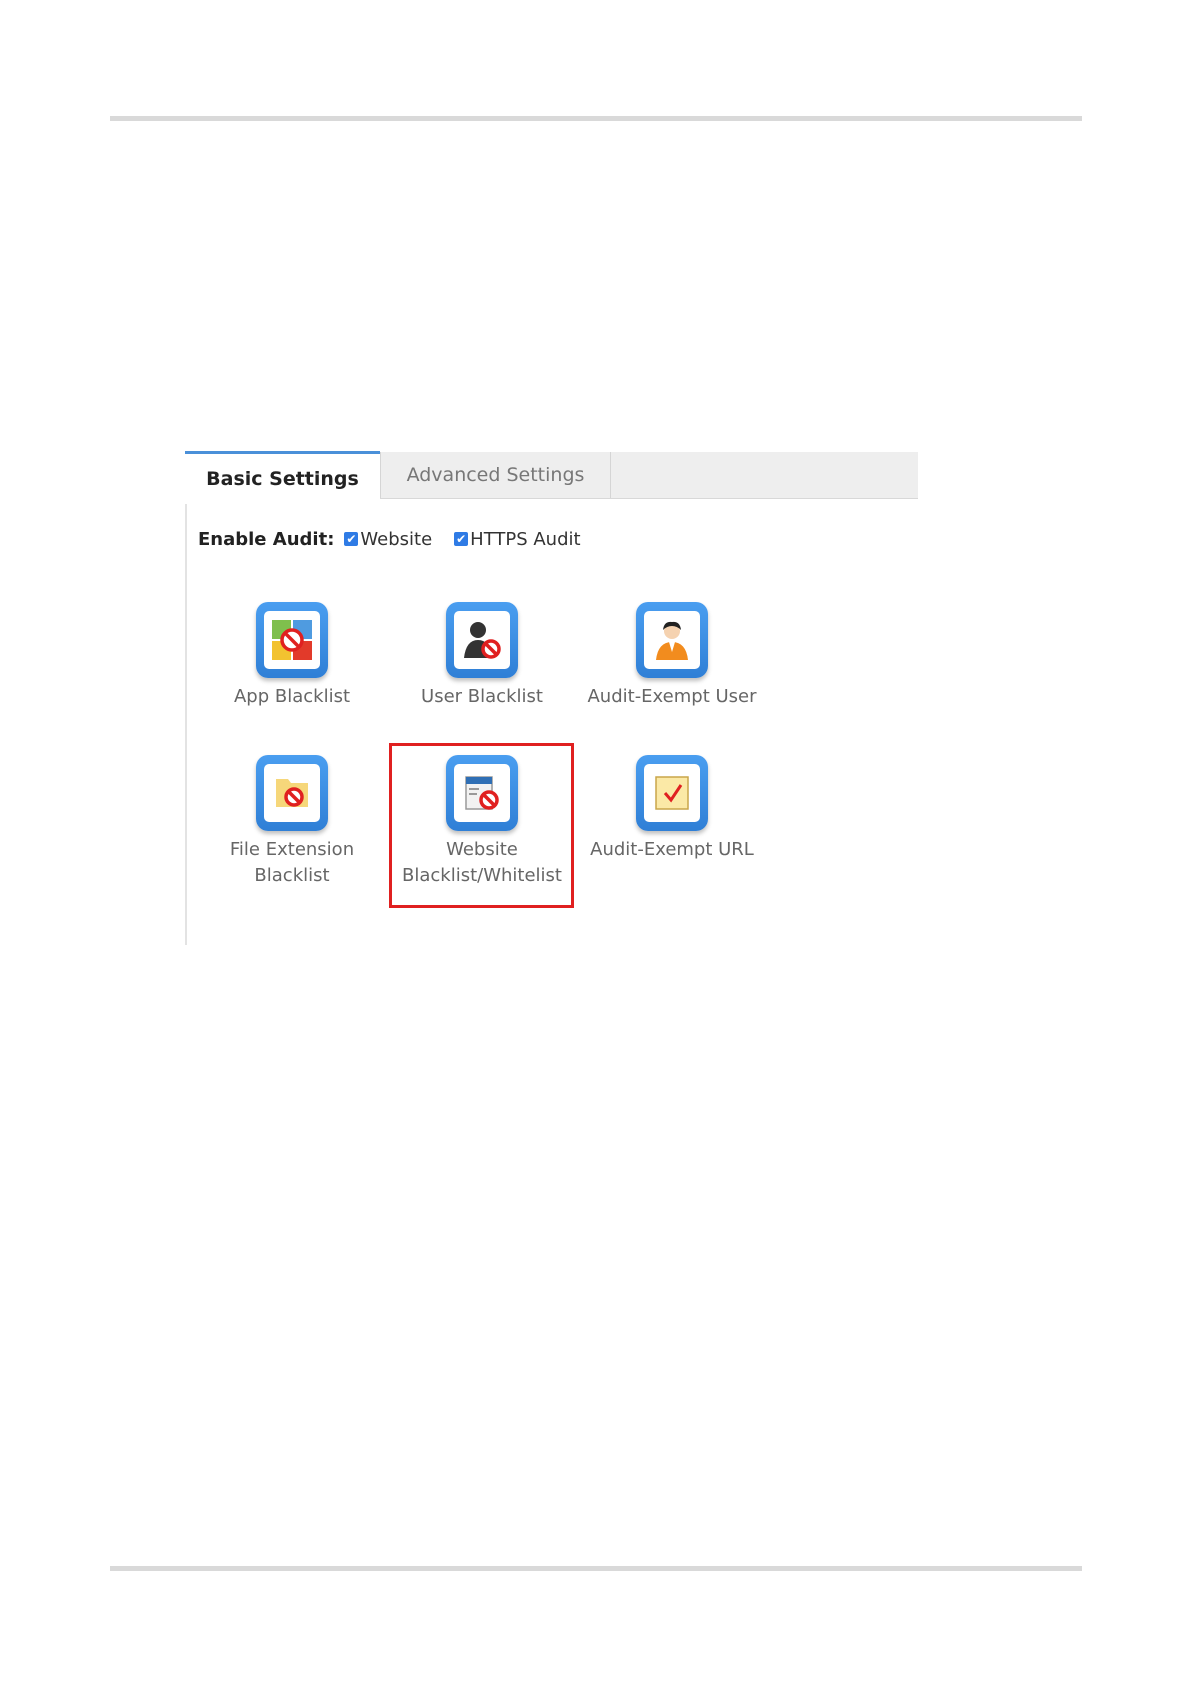 Image resolution: width=1191 pixels, height=1684 pixels. Describe the element at coordinates (461, 539) in the screenshot. I see `https-audit-checkbox: ✔` at that location.